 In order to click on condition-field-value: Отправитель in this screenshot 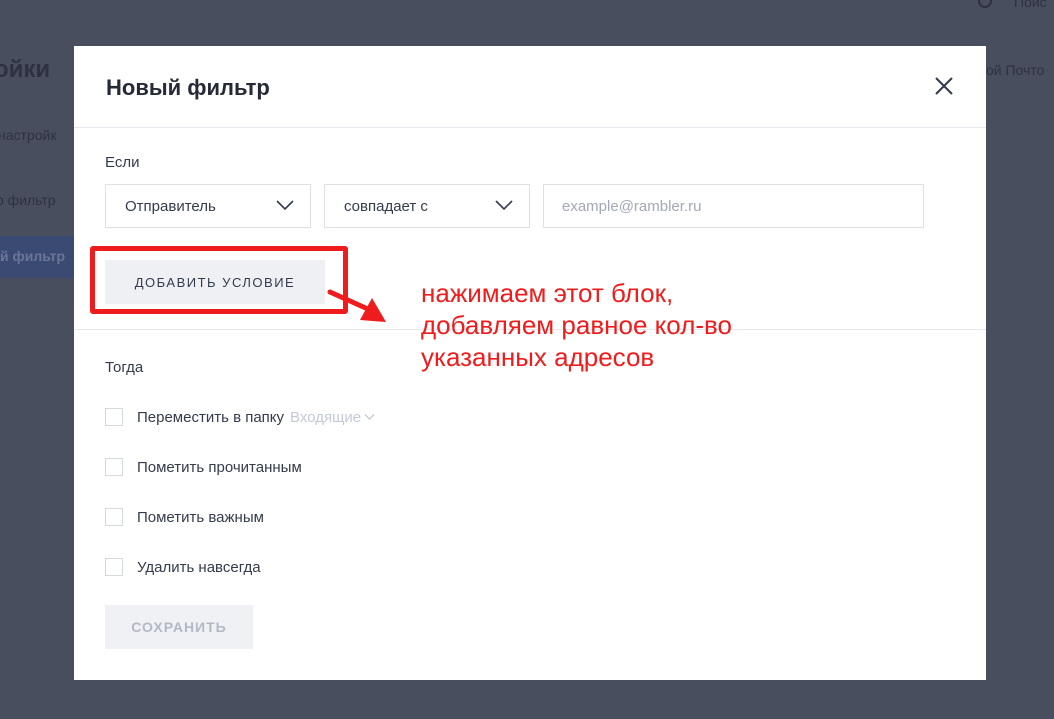, I will do `click(170, 206)`.